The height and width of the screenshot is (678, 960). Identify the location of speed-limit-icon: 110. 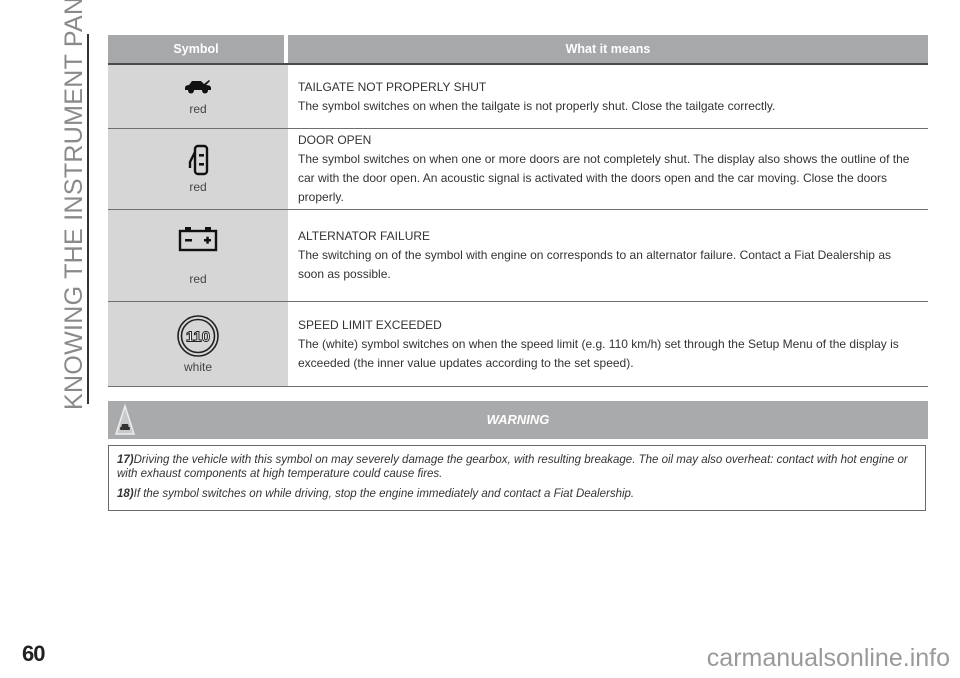
(198, 336).